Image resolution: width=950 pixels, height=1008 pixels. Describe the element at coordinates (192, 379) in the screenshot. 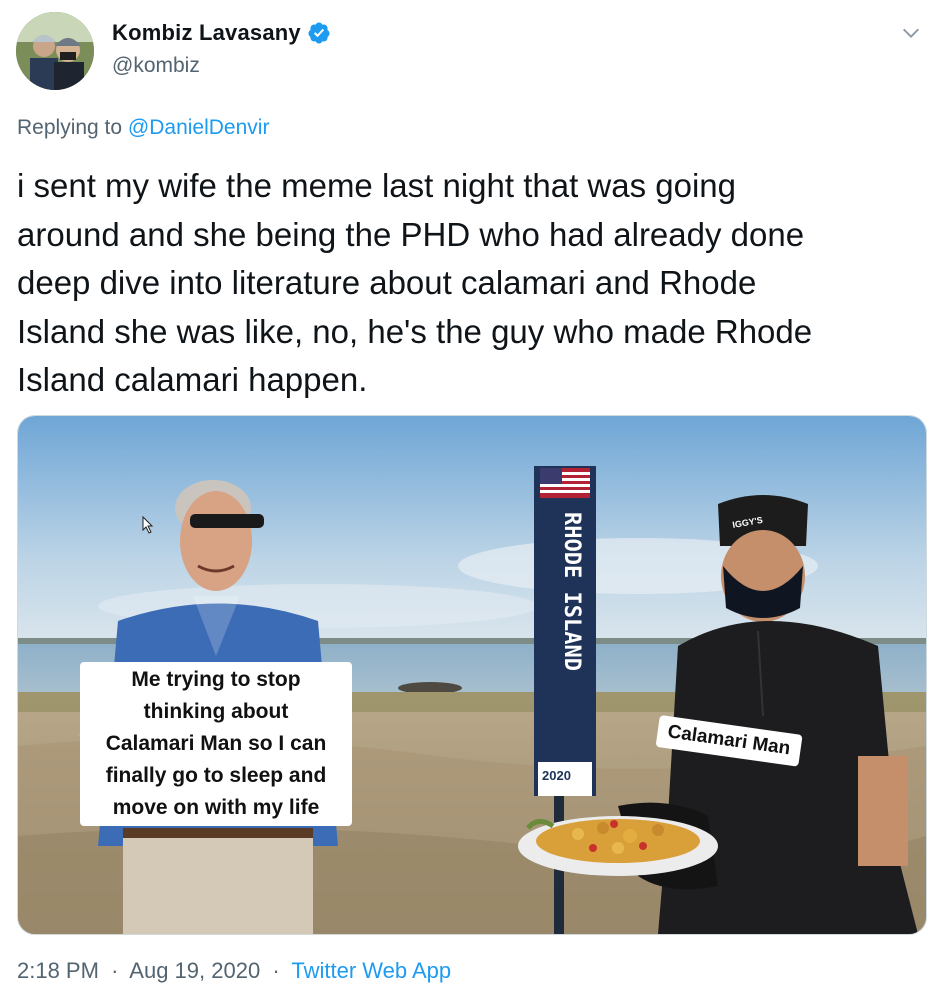

I see `tweet-text-line: Island calamari happen.` at that location.